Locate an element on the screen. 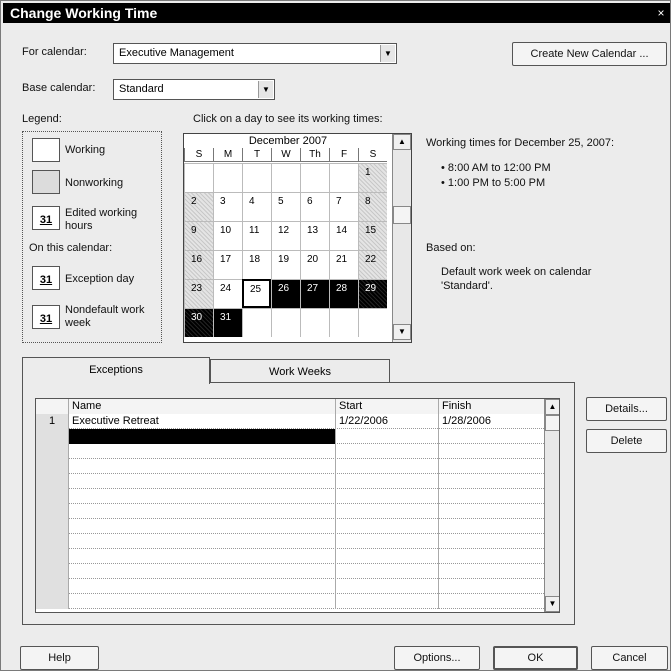 Image resolution: width=671 pixels, height=671 pixels. weekday-header: T is located at coordinates (256, 155).